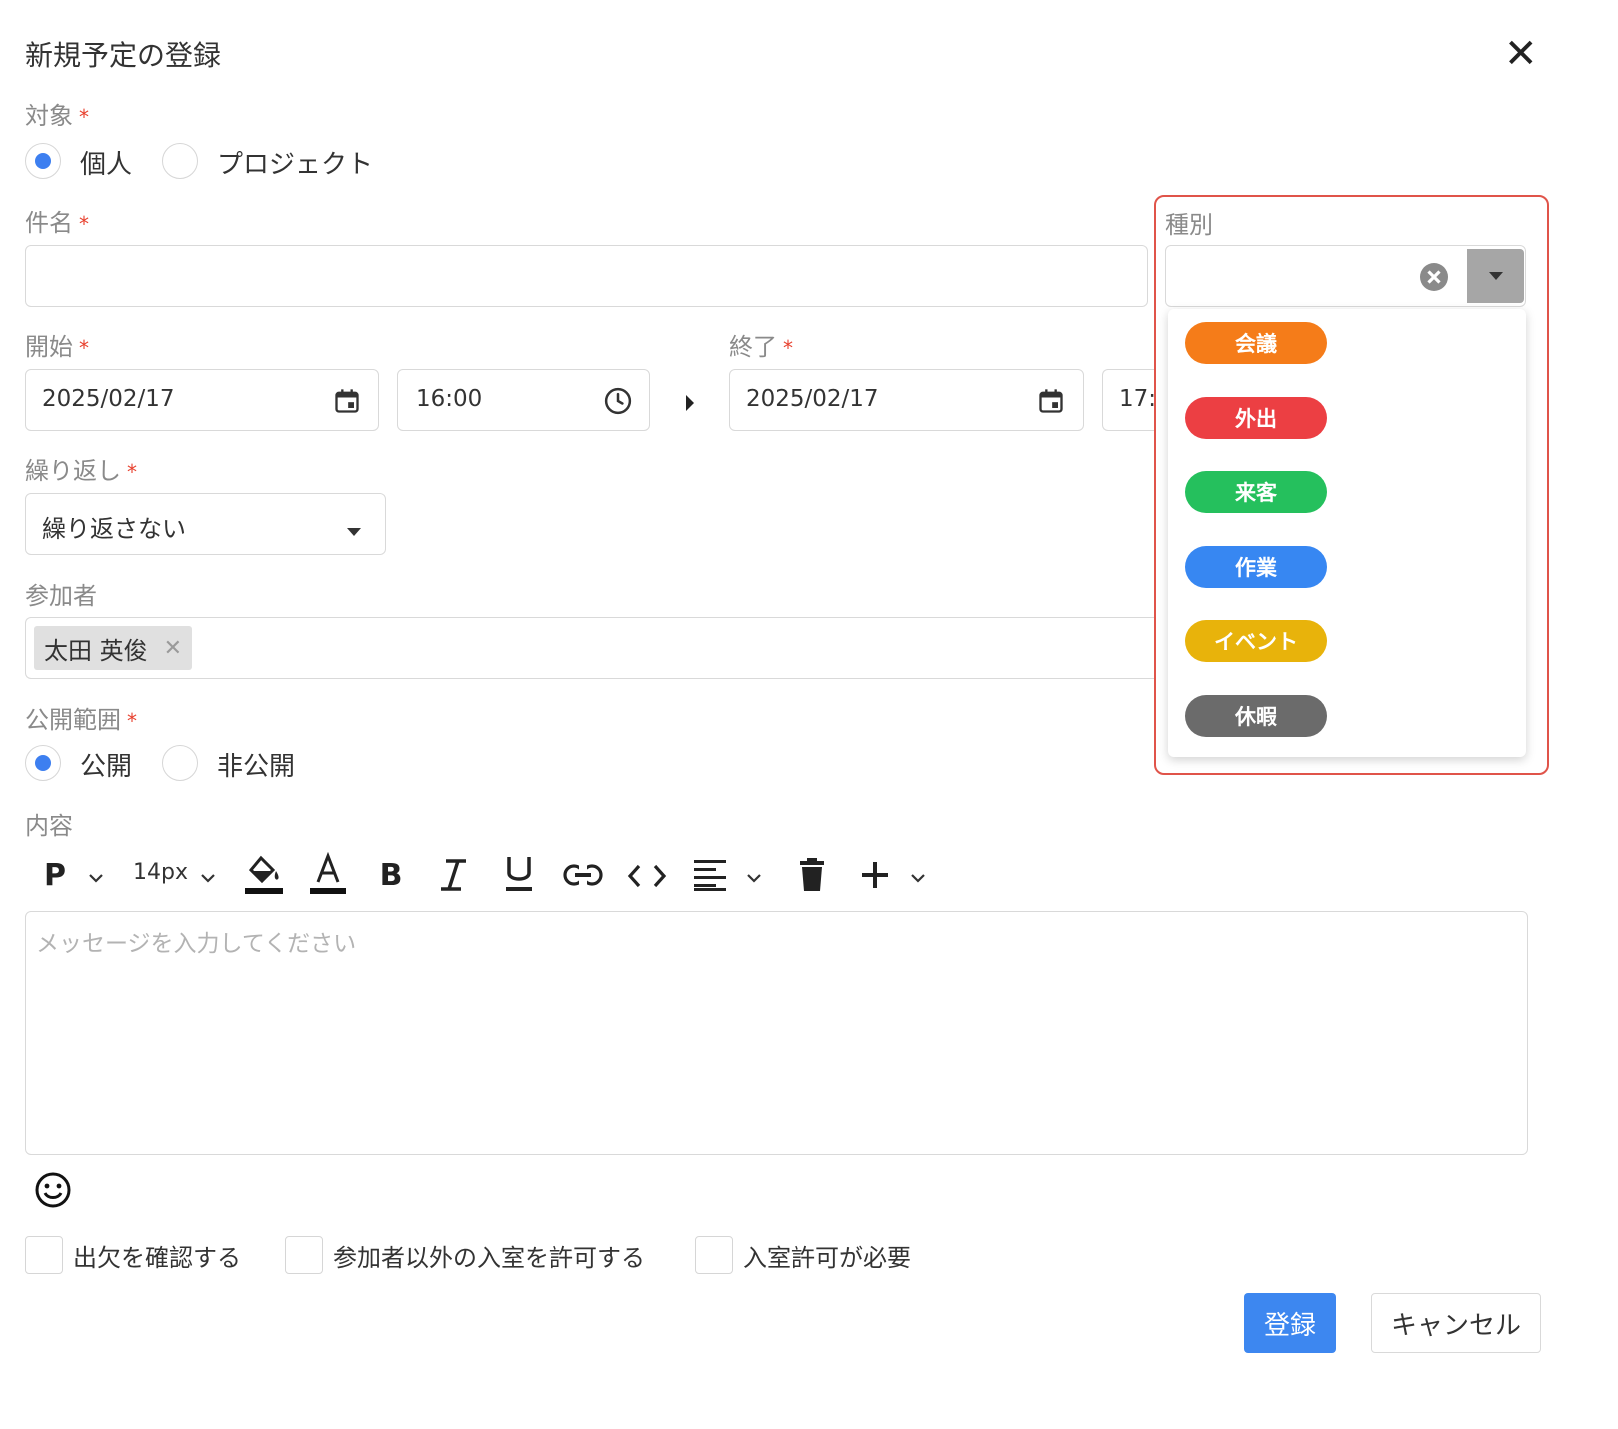 The width and height of the screenshot is (1618, 1429). I want to click on start-time-value: 16:00, so click(449, 399).